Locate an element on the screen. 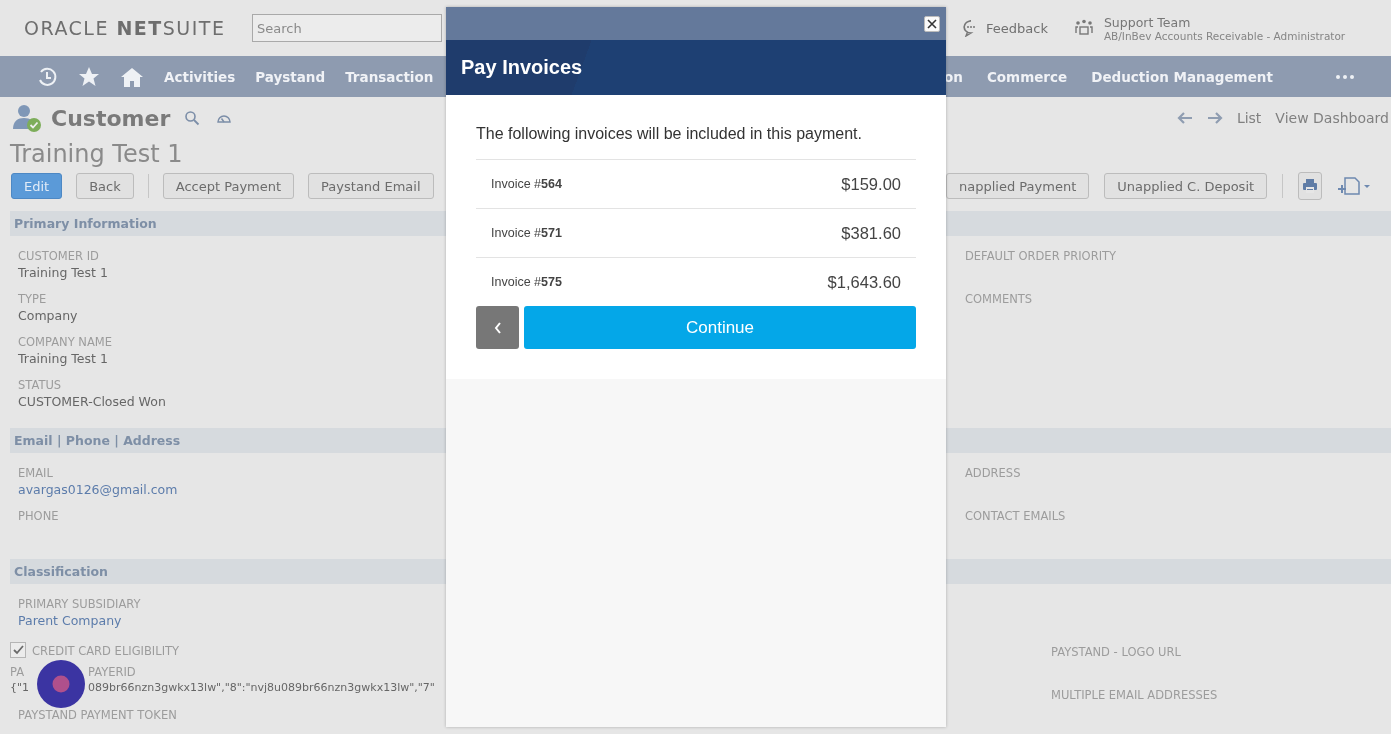 This screenshot has height=734, width=1391. invoice-amount: $159.00 is located at coordinates (871, 184).